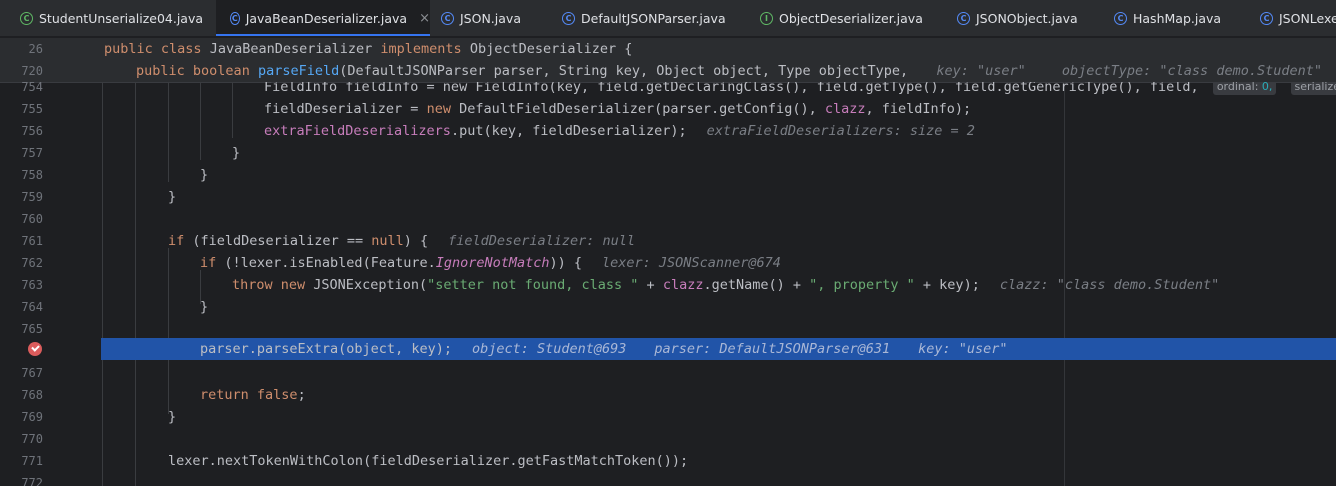  I want to click on tab-objectdeserializer: I ObjectDeserializer.java, so click(841, 18).